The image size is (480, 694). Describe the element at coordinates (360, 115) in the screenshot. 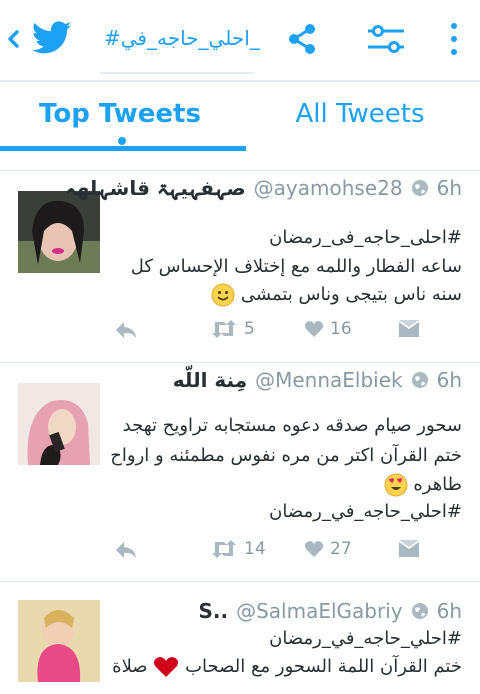

I see `tab-all-tweets: All Tweets` at that location.